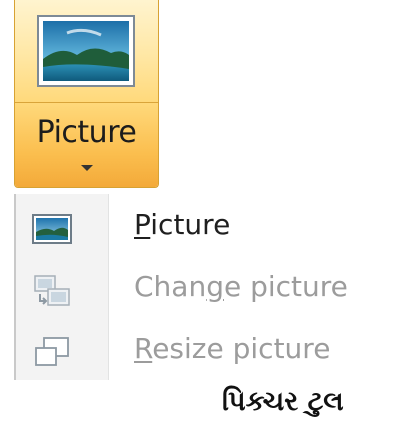 The width and height of the screenshot is (410, 423). What do you see at coordinates (285, 286) in the screenshot?
I see `label-text-after: e picture` at bounding box center [285, 286].